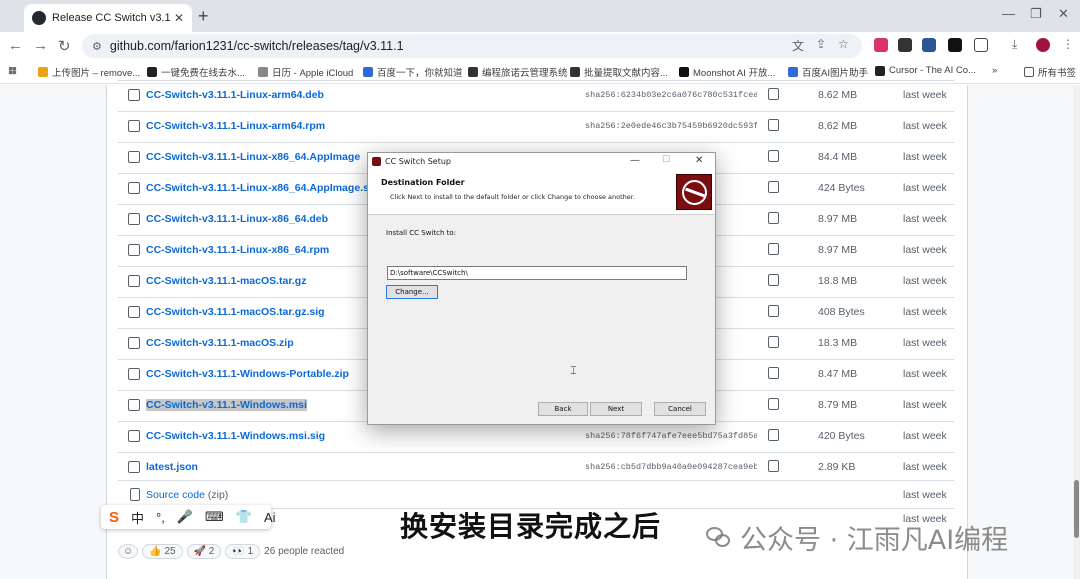  I want to click on forward-arrow-icon: →, so click(40, 45).